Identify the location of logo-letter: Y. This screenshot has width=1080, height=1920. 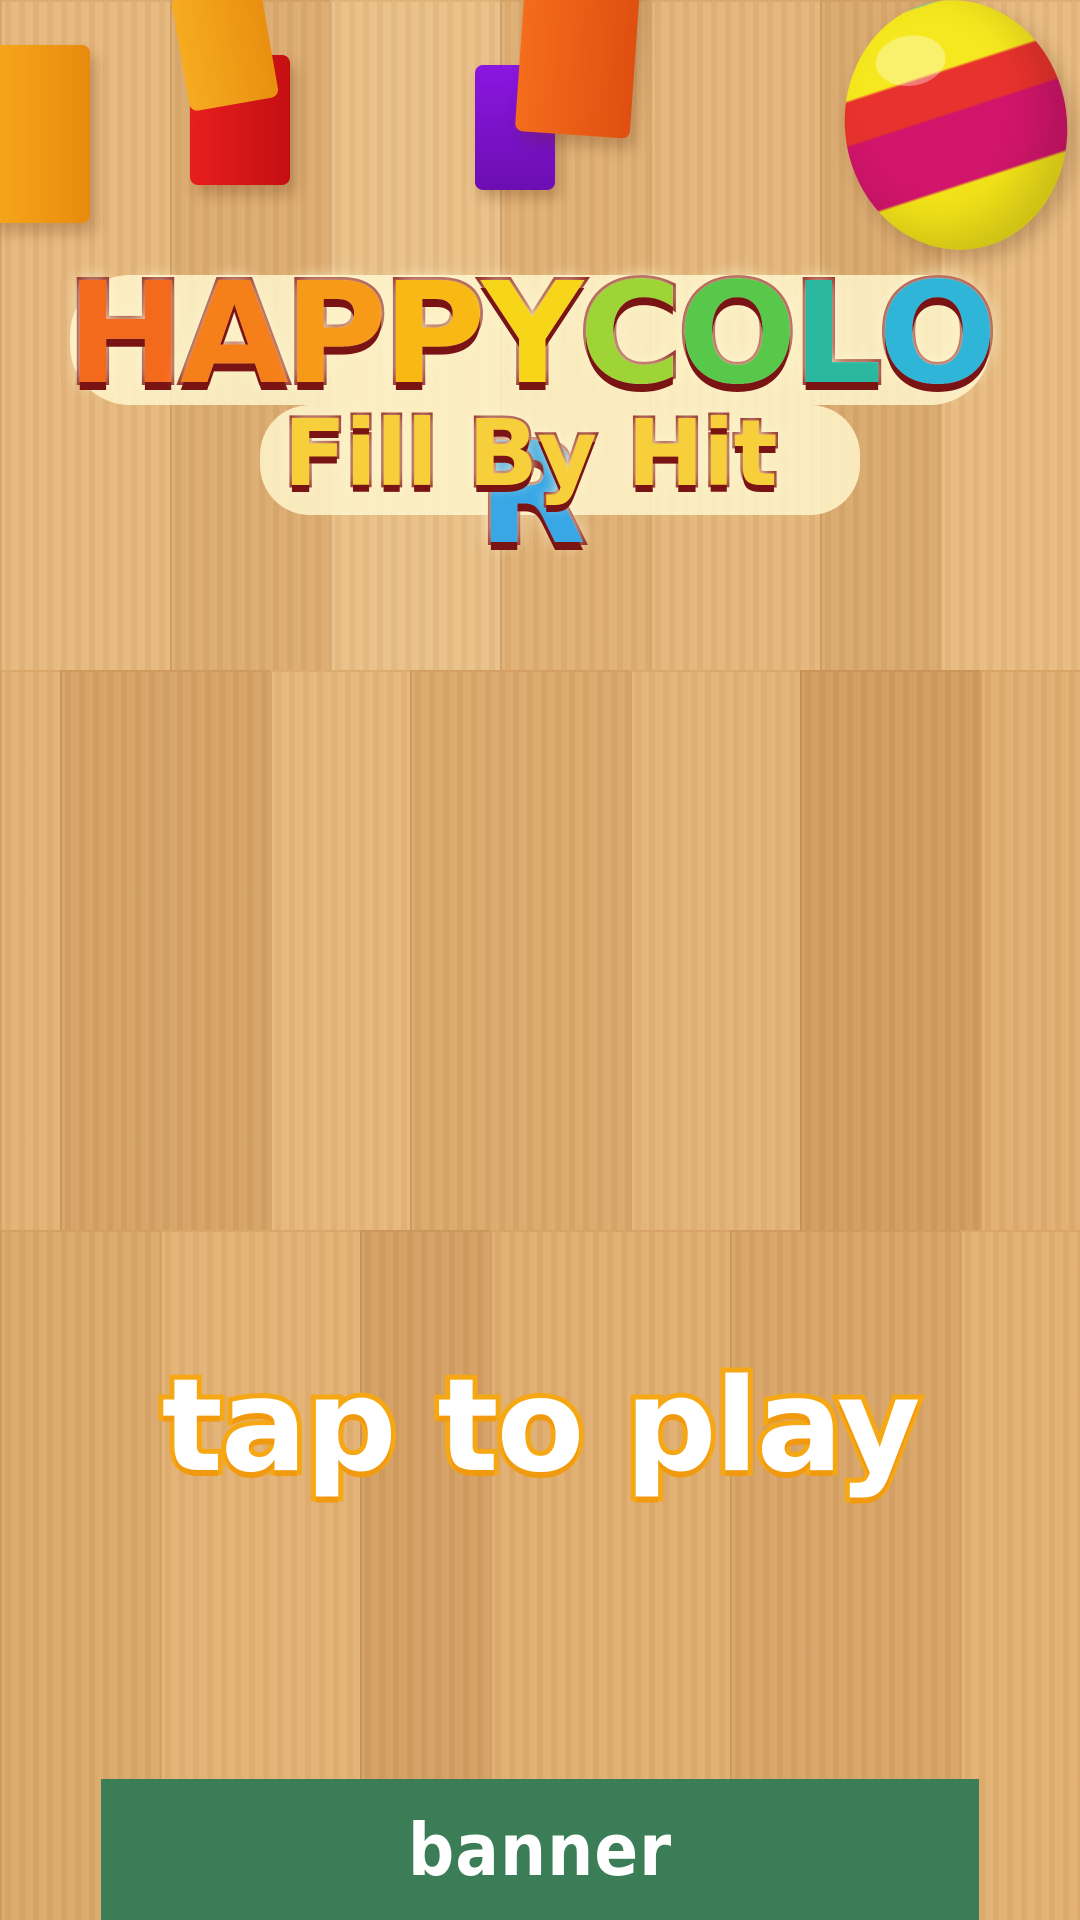
(532, 335).